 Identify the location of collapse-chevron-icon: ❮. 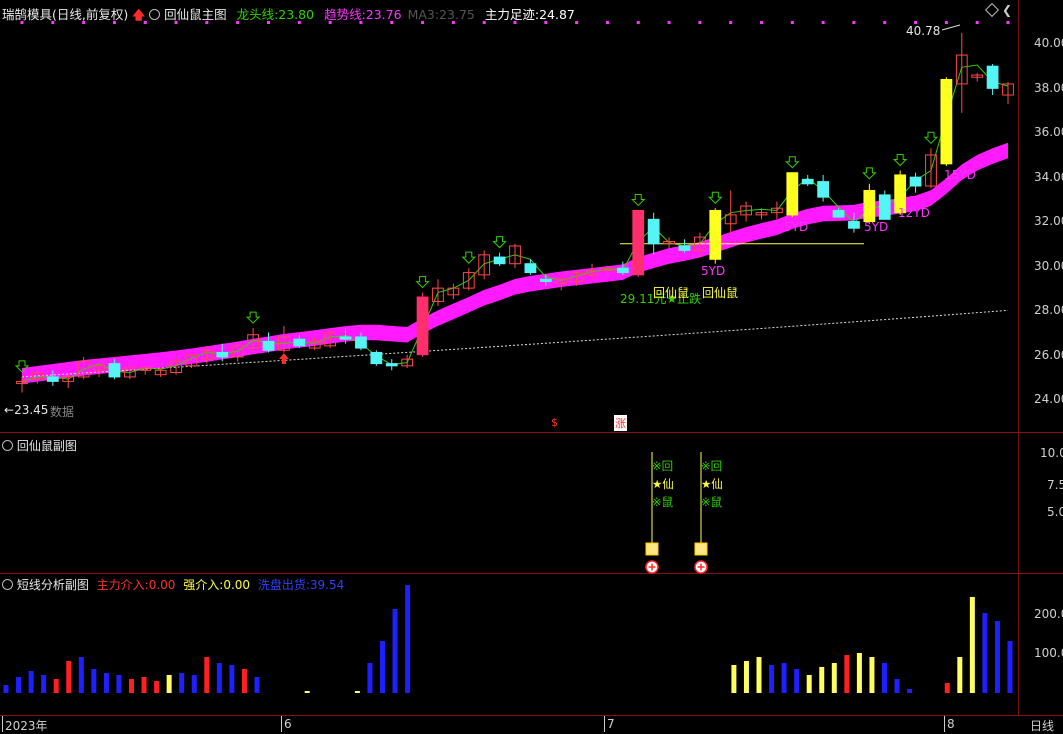
(1007, 10).